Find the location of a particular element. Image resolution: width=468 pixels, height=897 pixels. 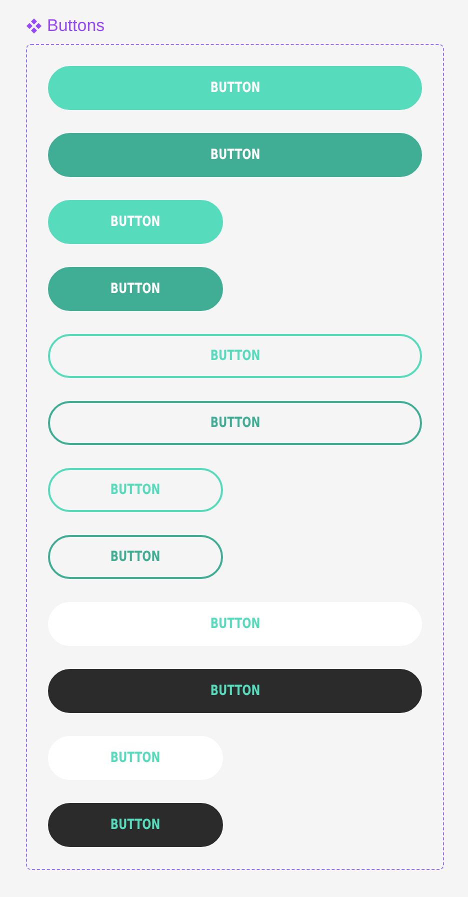

component-set-title: Buttons is located at coordinates (76, 26).